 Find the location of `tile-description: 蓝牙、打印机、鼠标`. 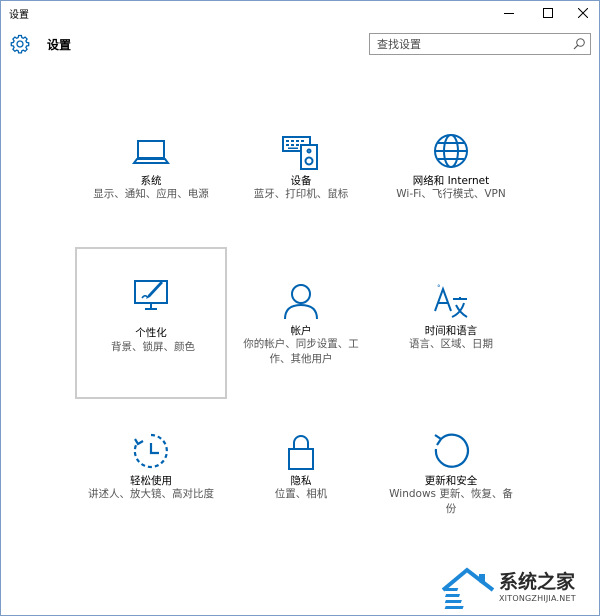

tile-description: 蓝牙、打印机、鼠标 is located at coordinates (301, 194).